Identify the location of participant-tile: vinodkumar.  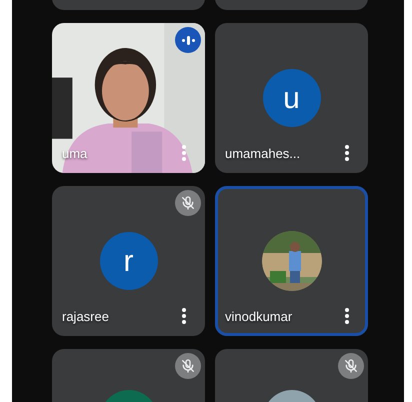
(291, 261).